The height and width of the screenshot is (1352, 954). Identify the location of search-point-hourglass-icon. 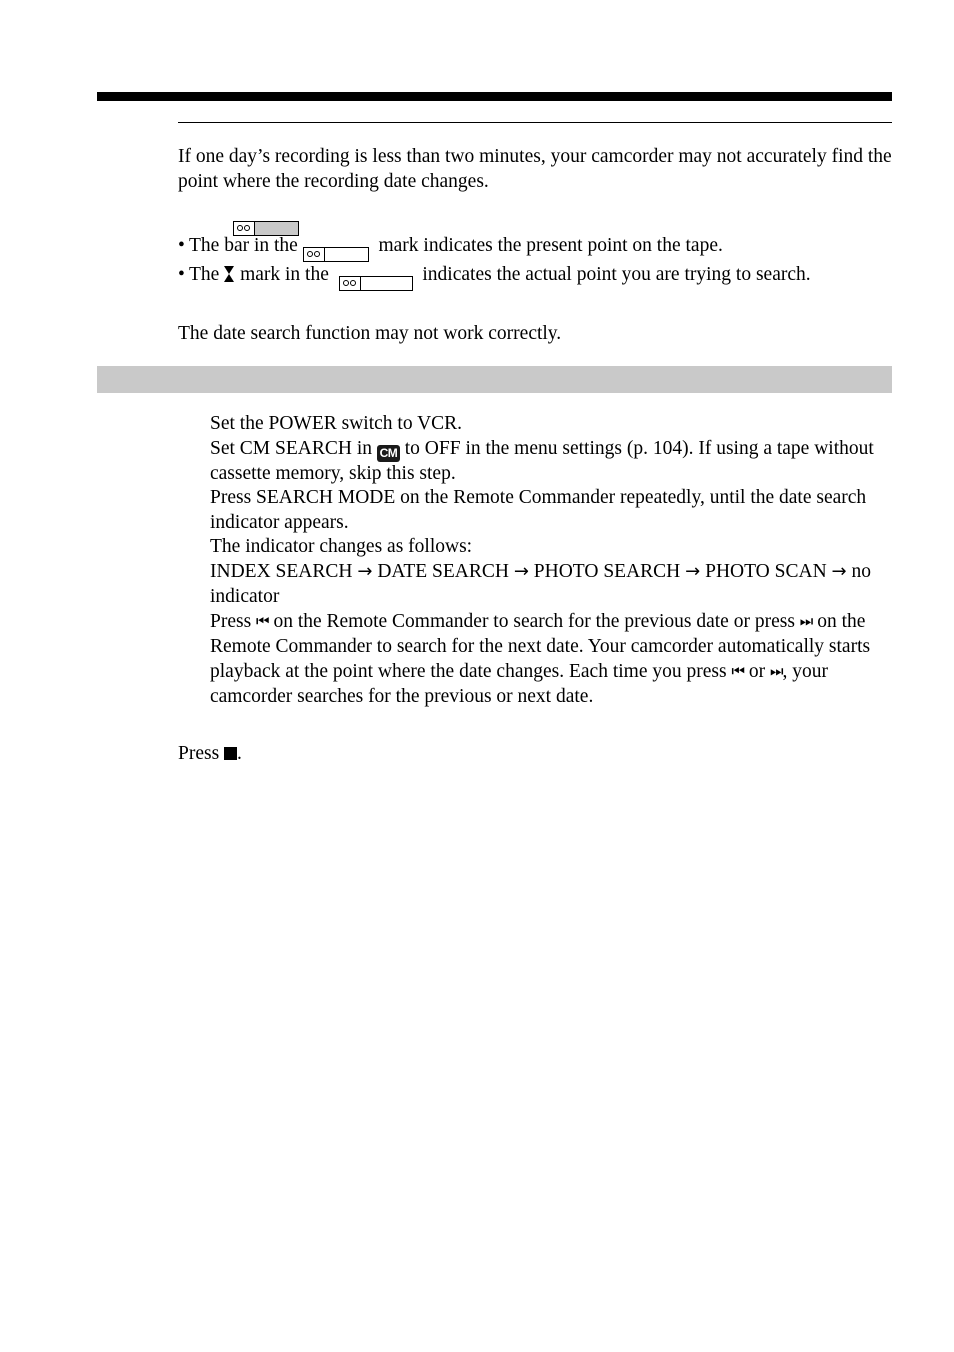
(229, 274).